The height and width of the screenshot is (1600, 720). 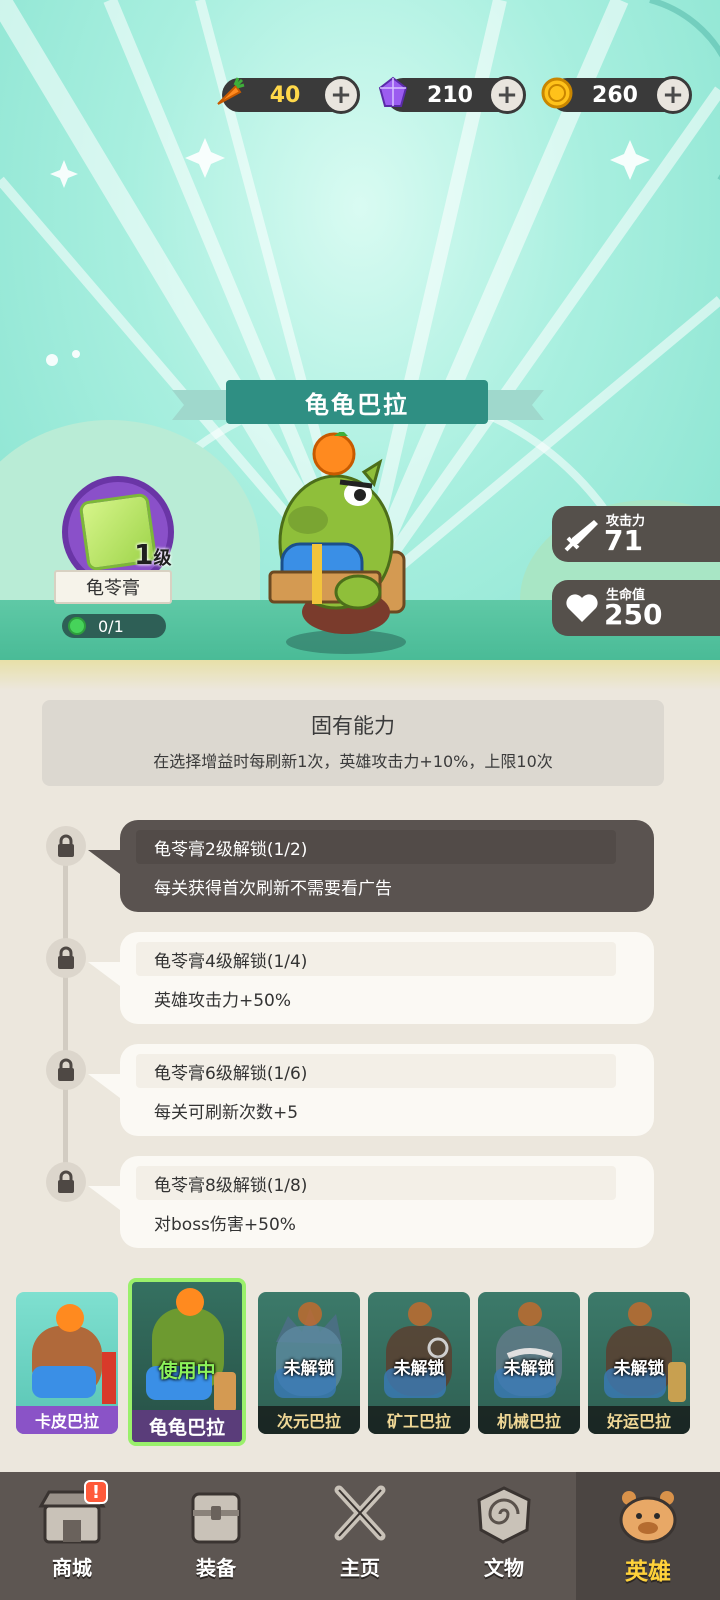 What do you see at coordinates (343, 547) in the screenshot?
I see `hero-character-turtle-capybara` at bounding box center [343, 547].